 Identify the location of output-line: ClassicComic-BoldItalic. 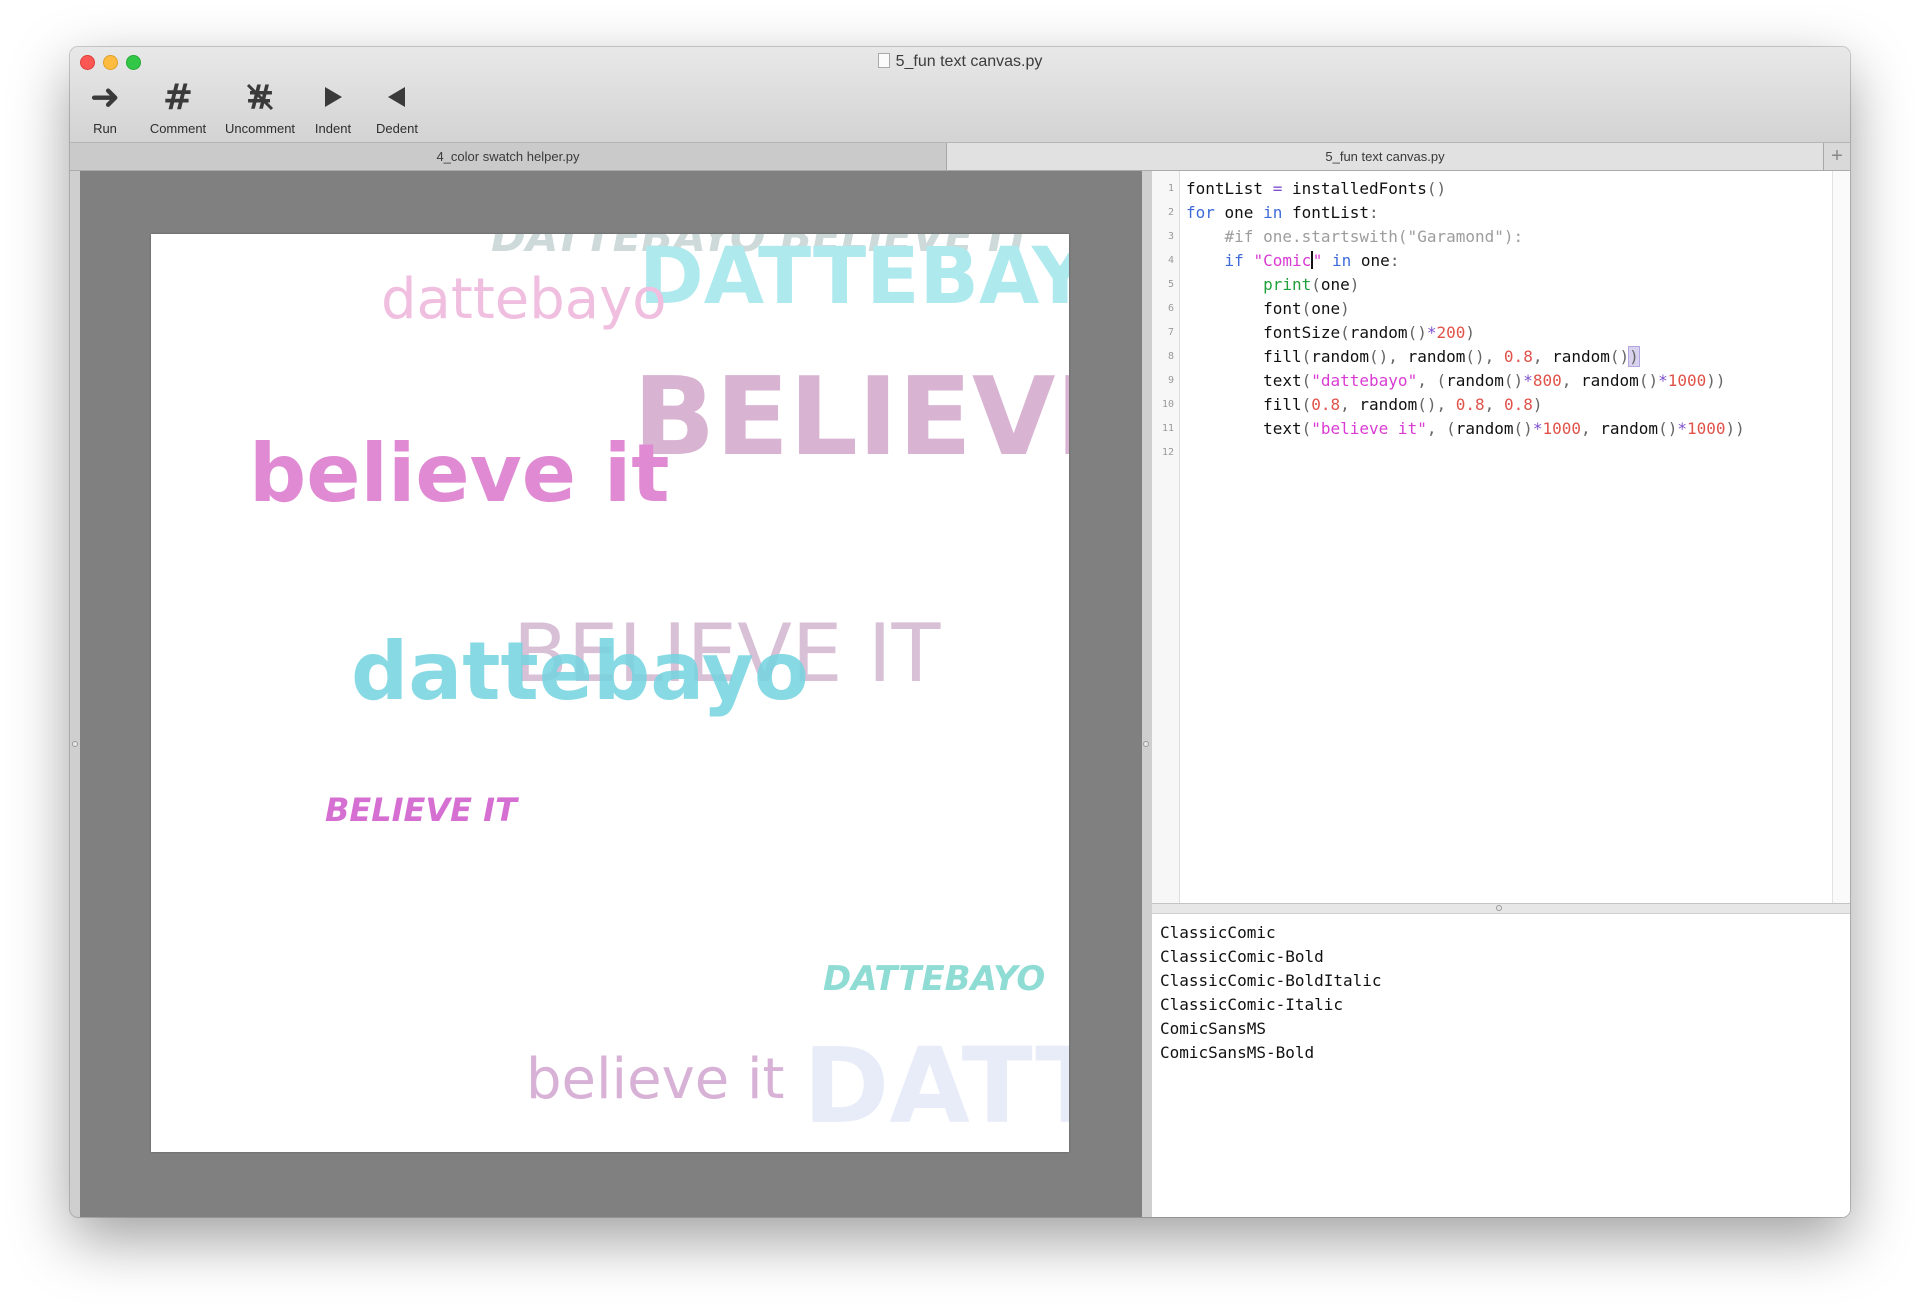
(1271, 980).